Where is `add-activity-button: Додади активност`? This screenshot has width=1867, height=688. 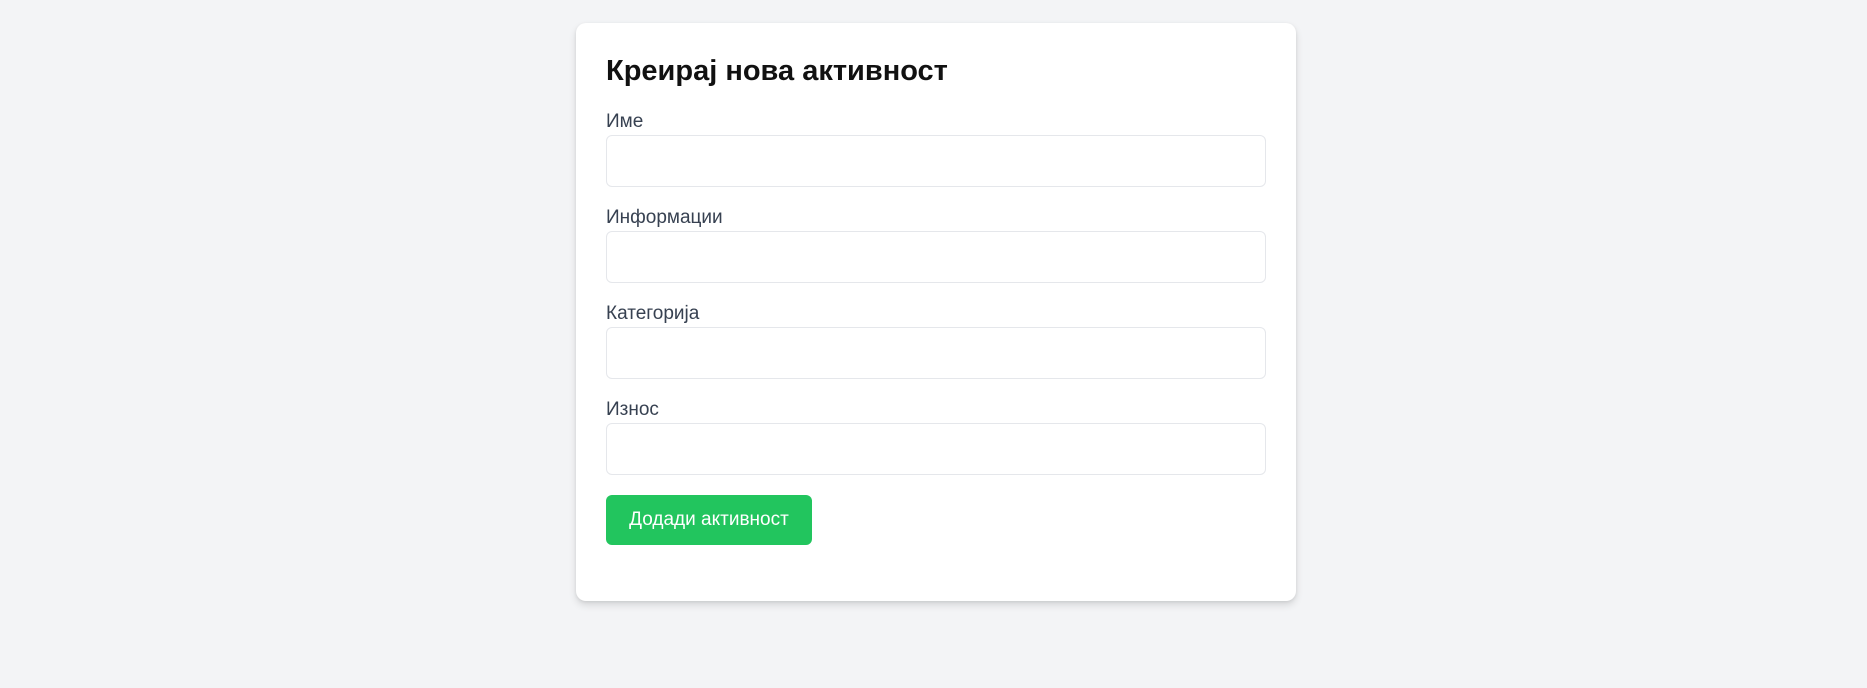 add-activity-button: Додади активност is located at coordinates (709, 520).